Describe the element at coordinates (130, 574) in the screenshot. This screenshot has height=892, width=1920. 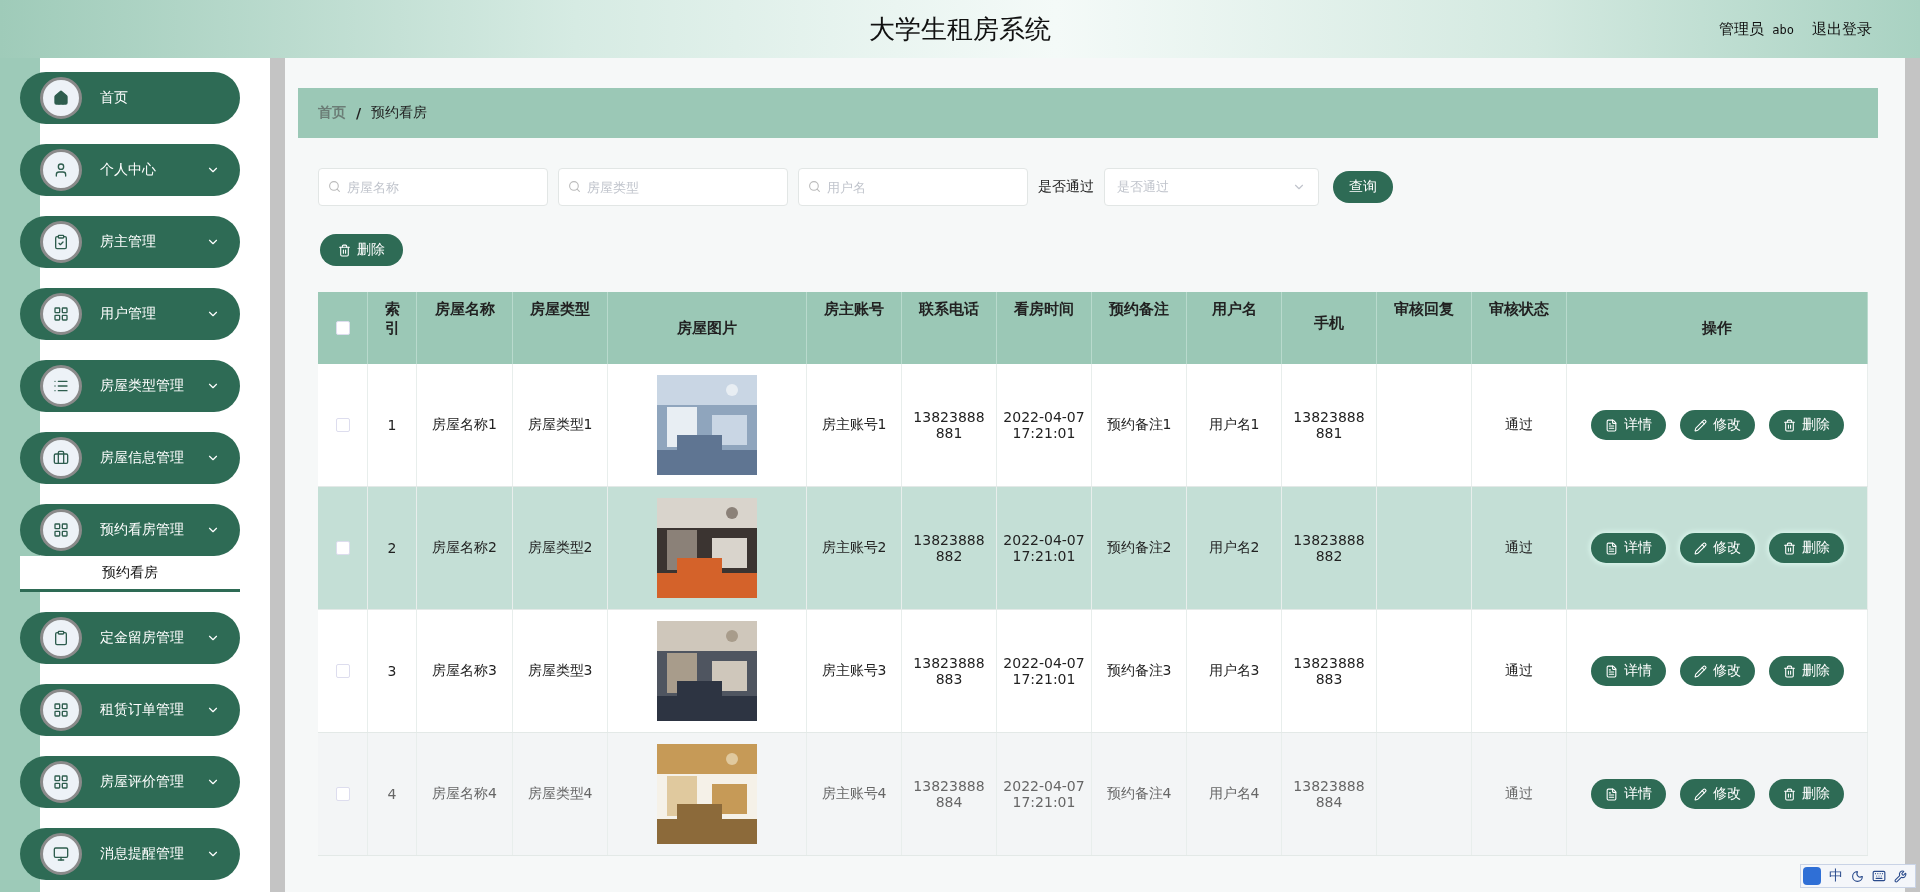
I see `submenu-item: 预约看房` at that location.